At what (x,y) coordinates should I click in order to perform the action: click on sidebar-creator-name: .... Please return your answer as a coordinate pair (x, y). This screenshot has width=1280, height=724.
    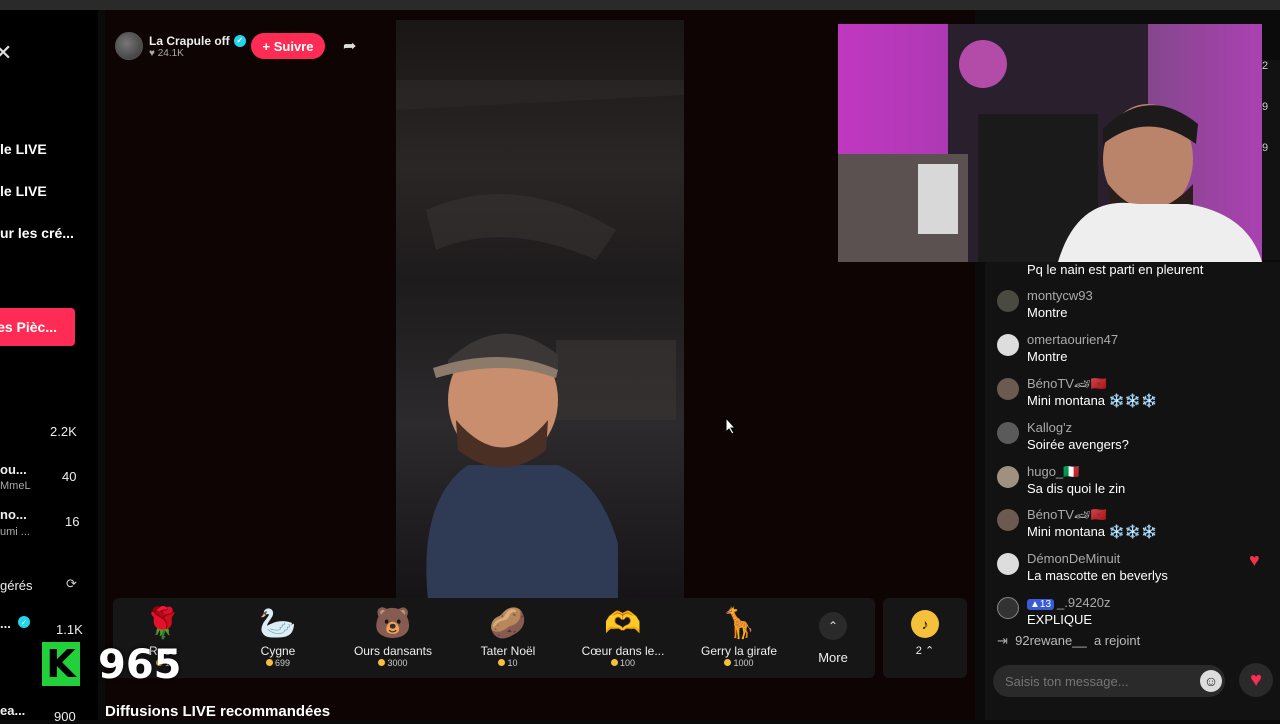
    Looking at the image, I should click on (5, 623).